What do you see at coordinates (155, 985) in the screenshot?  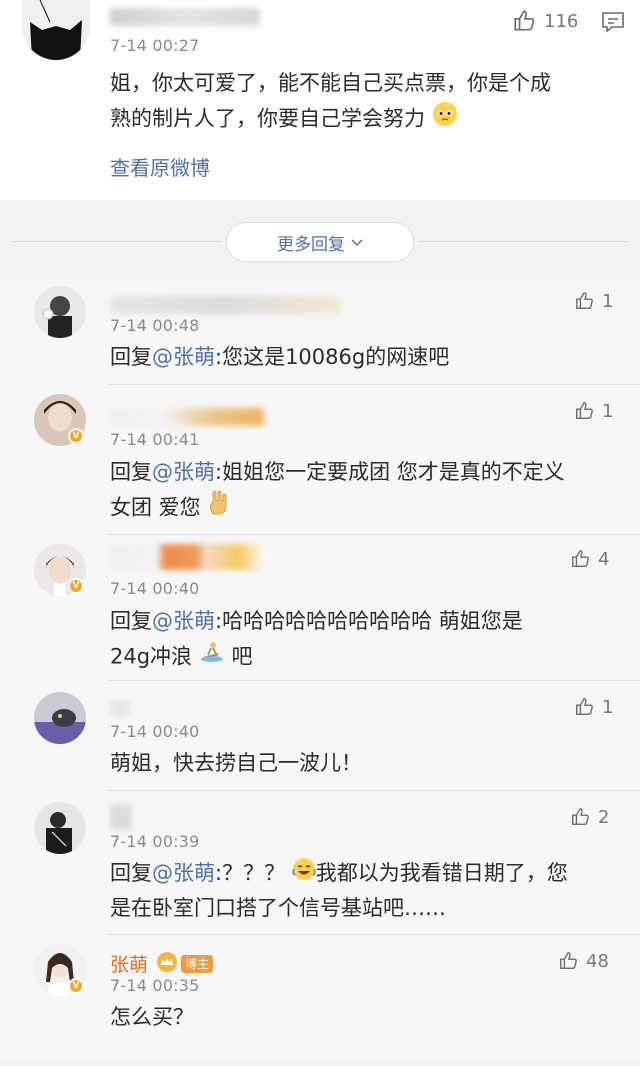 I see `comment-time: 7-14 00:35` at bounding box center [155, 985].